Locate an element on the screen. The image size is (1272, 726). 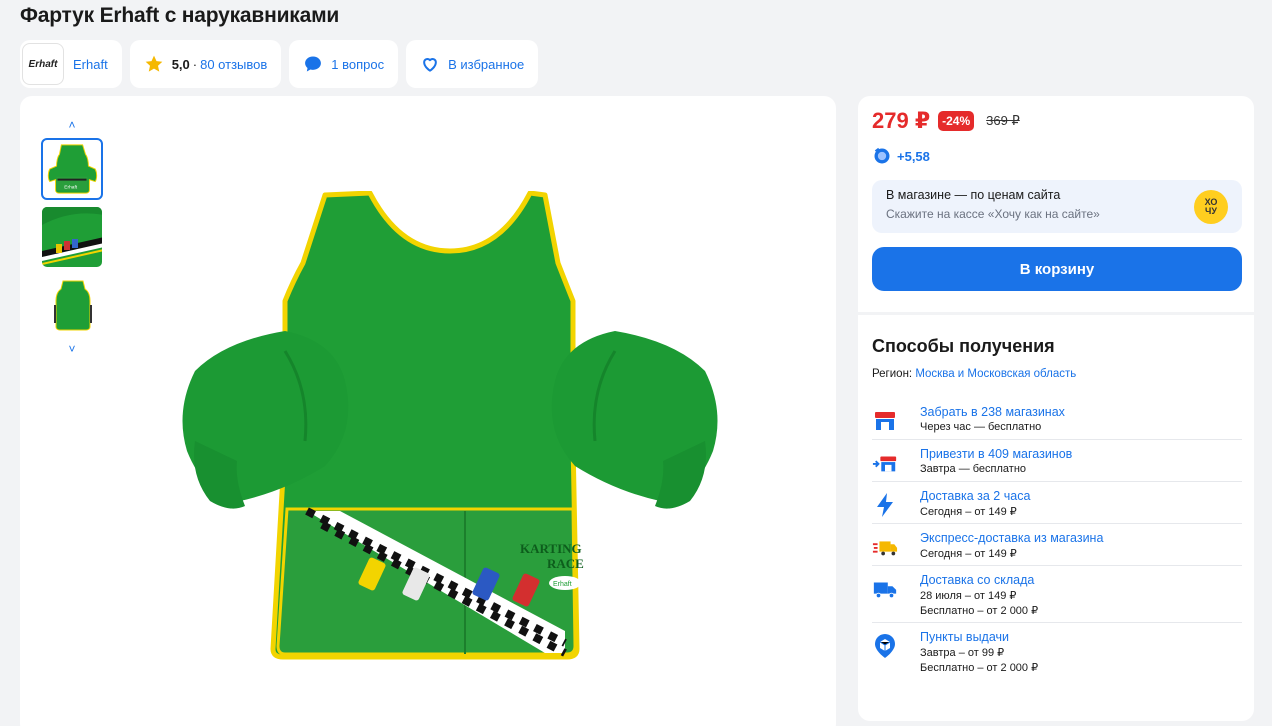
delivery-option-label: Доставка за 2 часа is located at coordinates (975, 496).